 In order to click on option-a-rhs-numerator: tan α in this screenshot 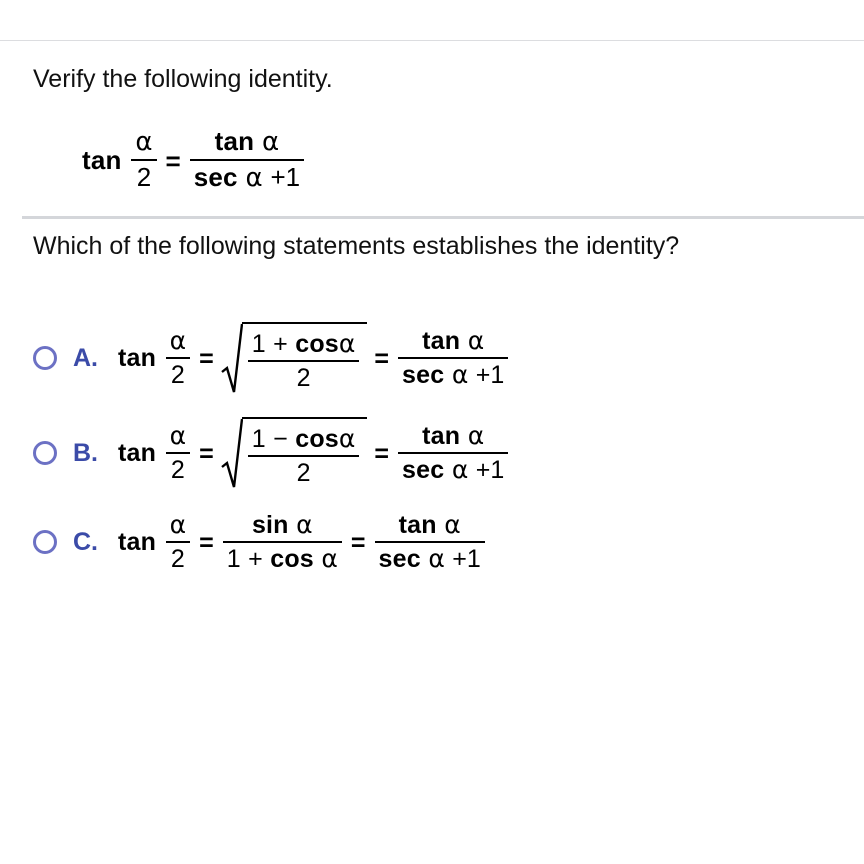, I will do `click(453, 341)`.